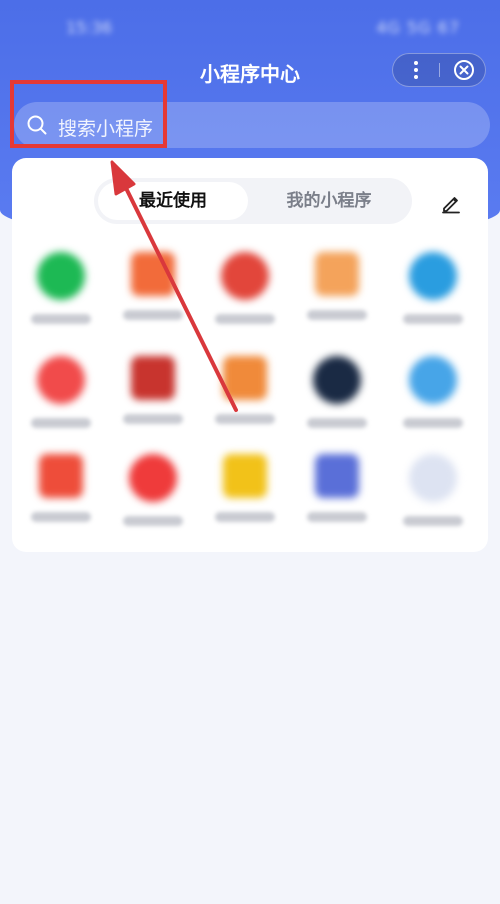  I want to click on tab-switcher: 最近使用 我的小程序, so click(253, 201).